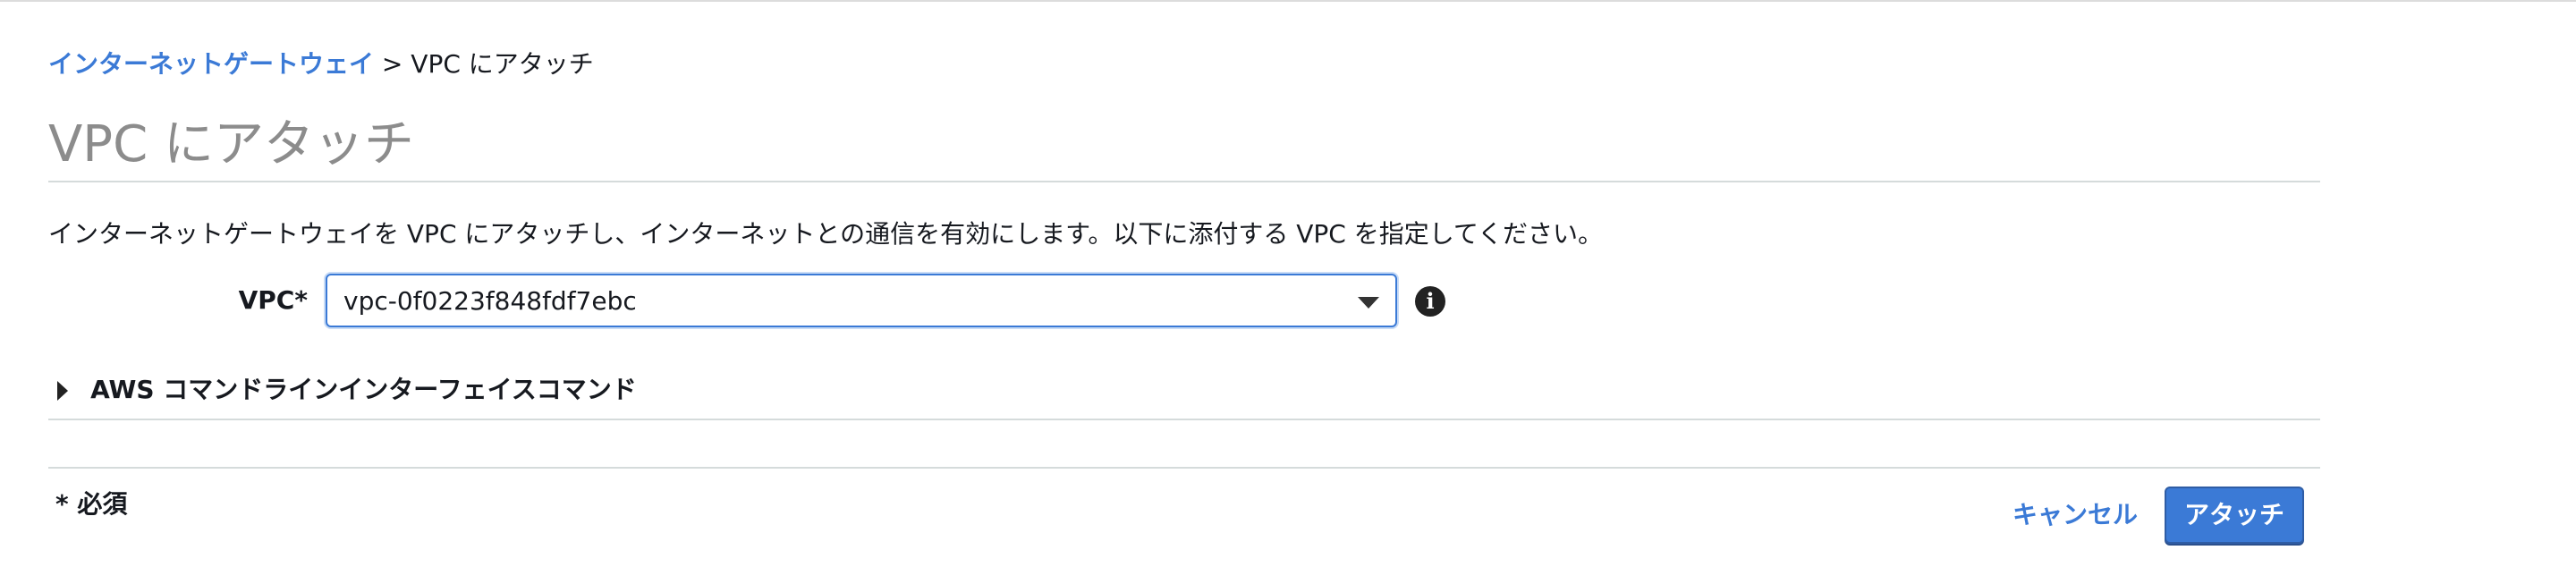  I want to click on vpc-label: VPC*, so click(273, 300).